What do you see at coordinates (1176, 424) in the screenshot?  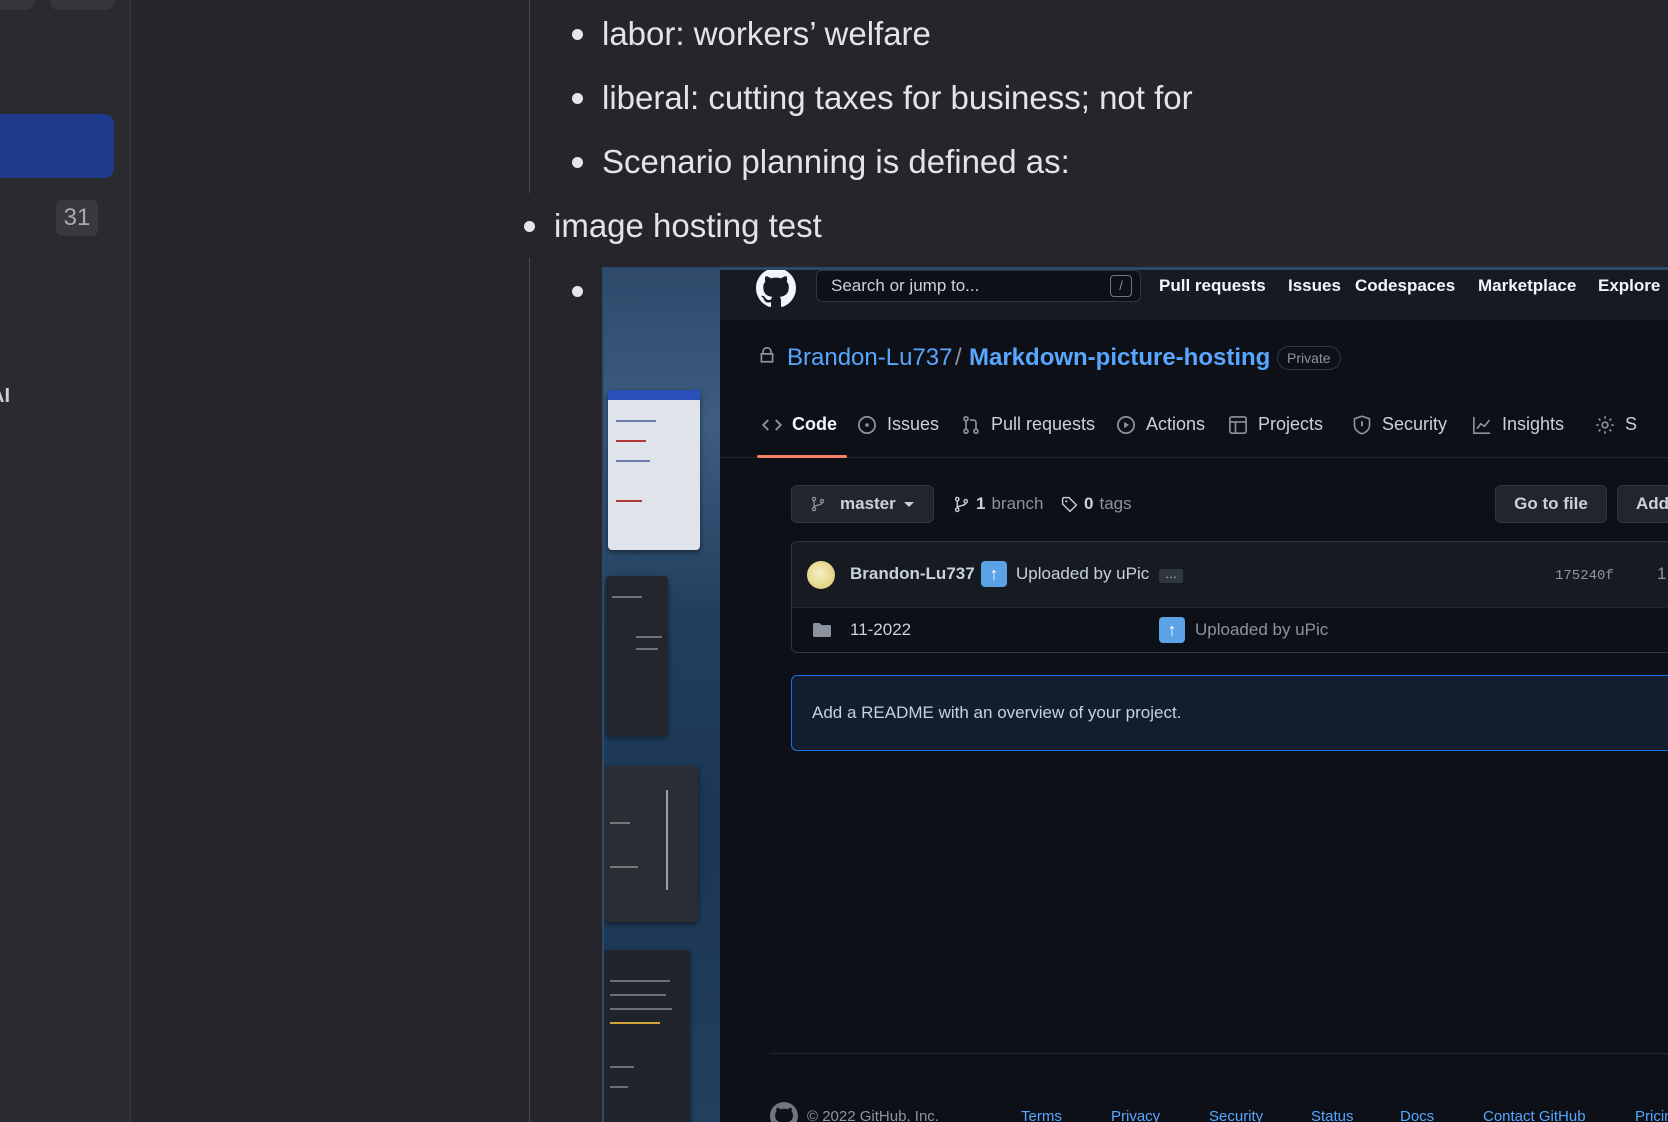 I see `tab-label: Actions` at bounding box center [1176, 424].